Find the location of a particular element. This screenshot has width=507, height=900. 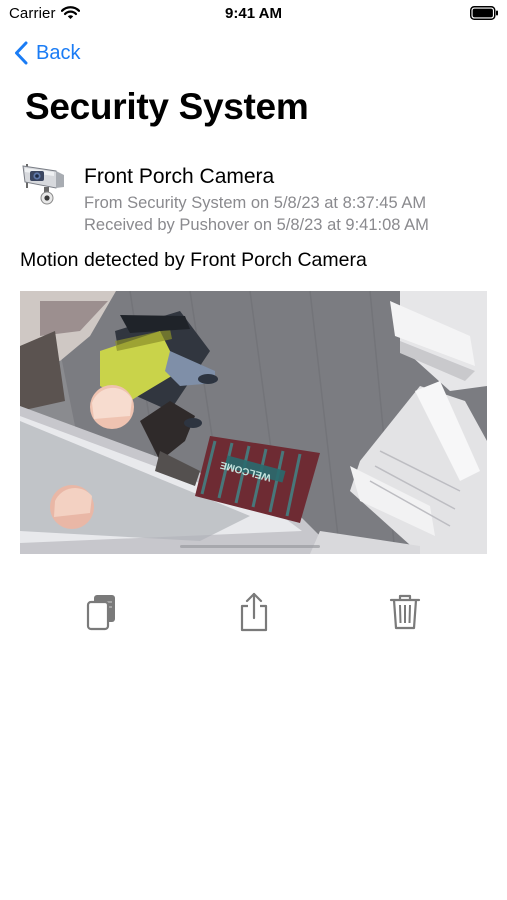

delete-button is located at coordinates (405, 612).